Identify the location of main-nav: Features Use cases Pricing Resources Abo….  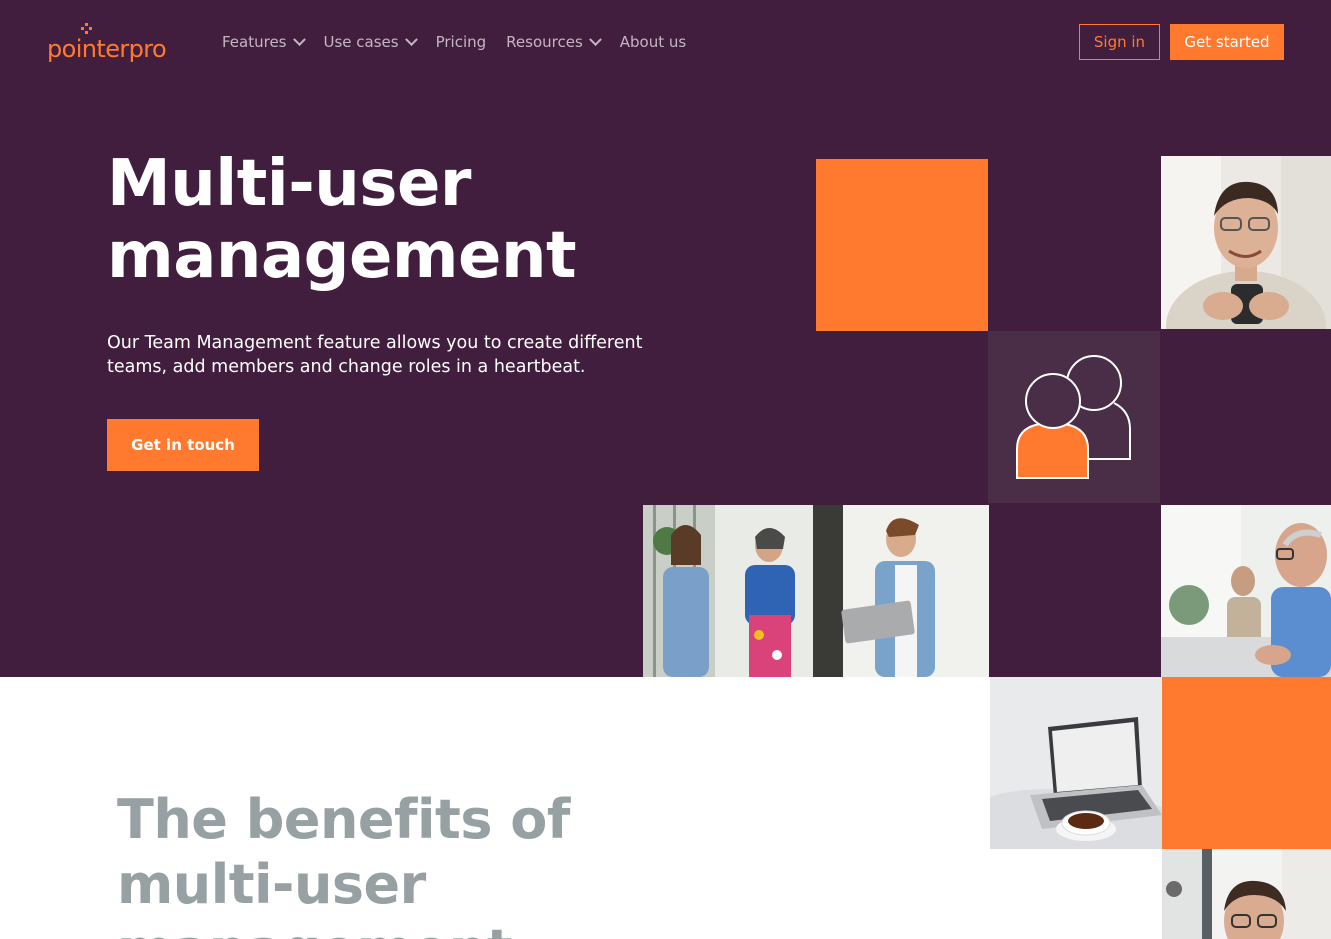
(464, 42).